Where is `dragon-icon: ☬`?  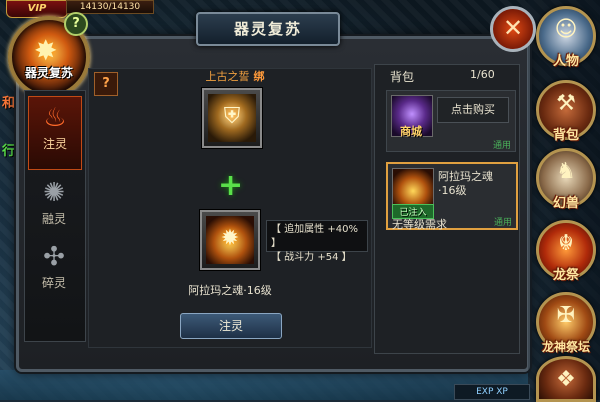
dragon-icon: ☬ is located at coordinates (566, 243).